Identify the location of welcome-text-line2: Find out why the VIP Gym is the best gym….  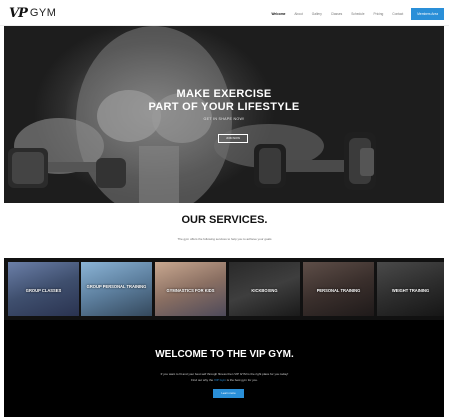
(224, 380).